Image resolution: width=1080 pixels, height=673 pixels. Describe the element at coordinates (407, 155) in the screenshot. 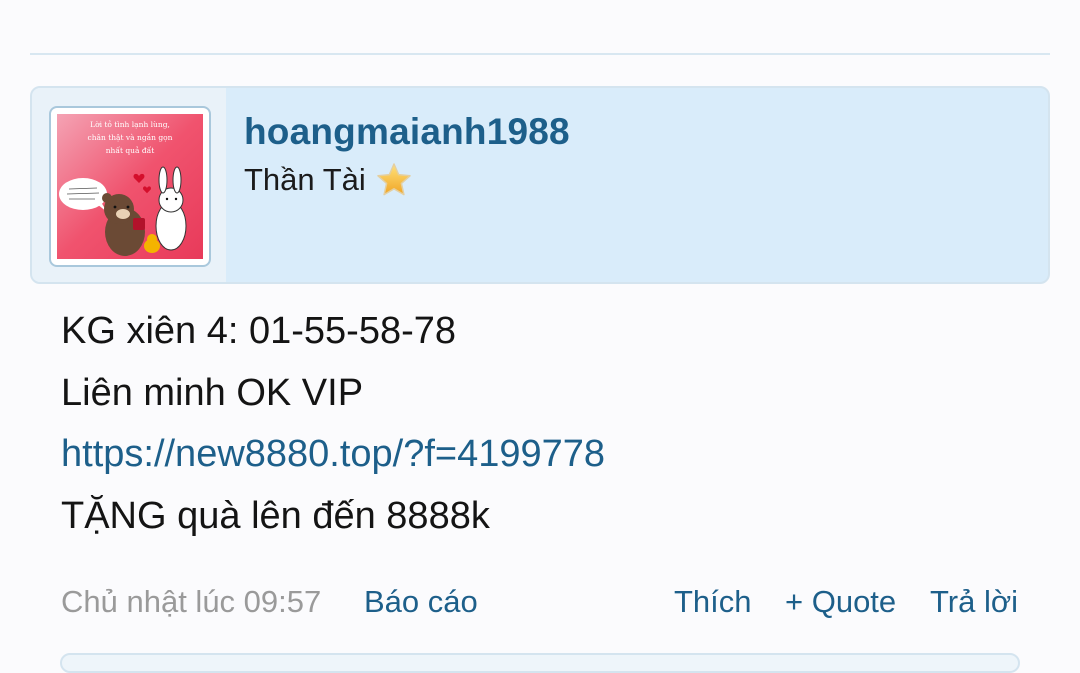

I see `user-info: hoangmaianh1988 Thần Tài` at that location.